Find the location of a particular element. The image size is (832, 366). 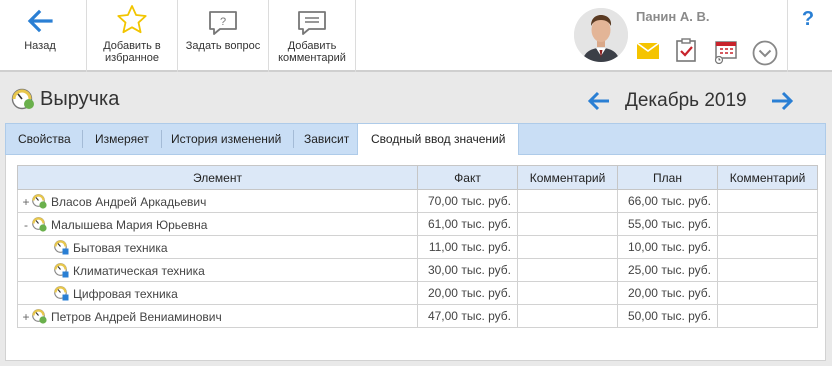

plan-value-cell: 25,00 тыс. руб. is located at coordinates (667, 270).